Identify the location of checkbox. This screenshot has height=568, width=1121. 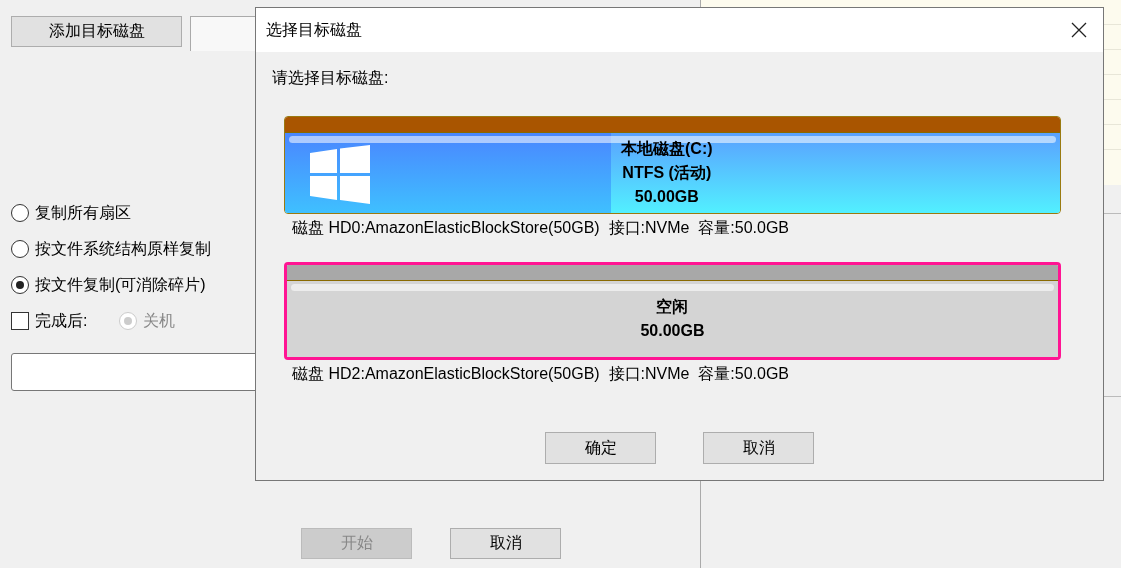
(20, 321).